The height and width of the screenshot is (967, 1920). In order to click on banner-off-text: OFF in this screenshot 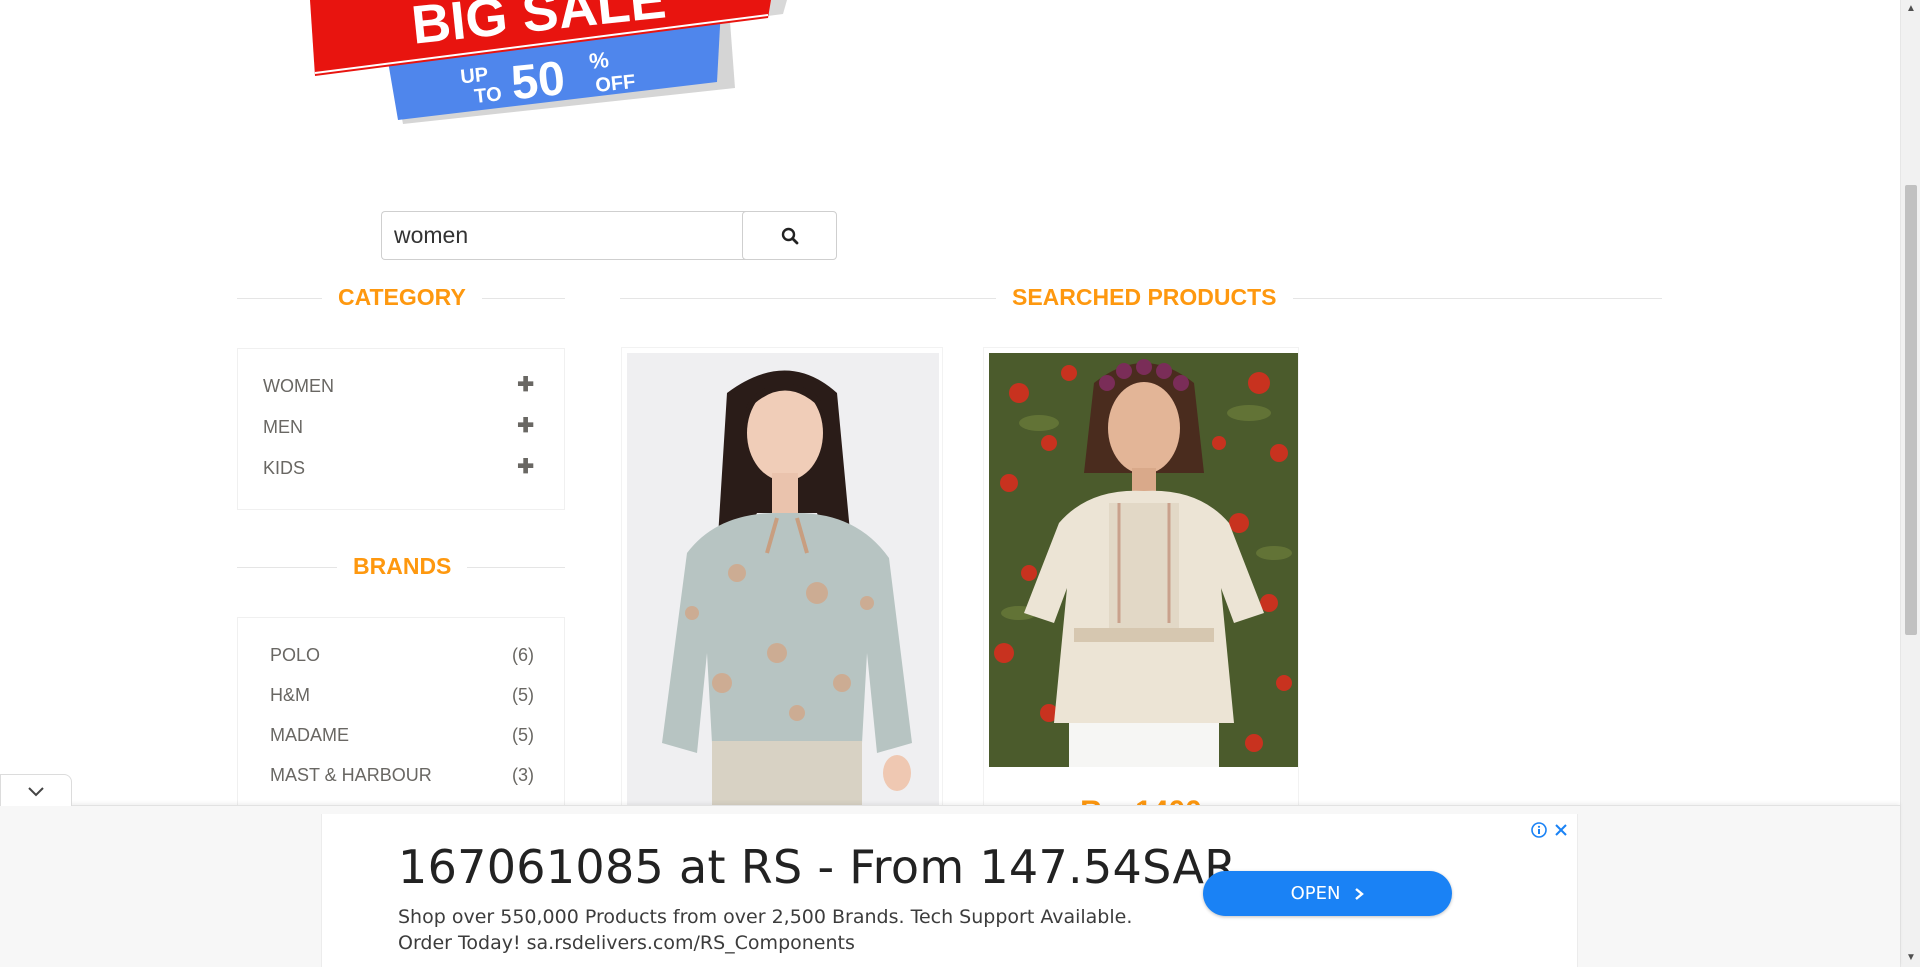, I will do `click(615, 84)`.